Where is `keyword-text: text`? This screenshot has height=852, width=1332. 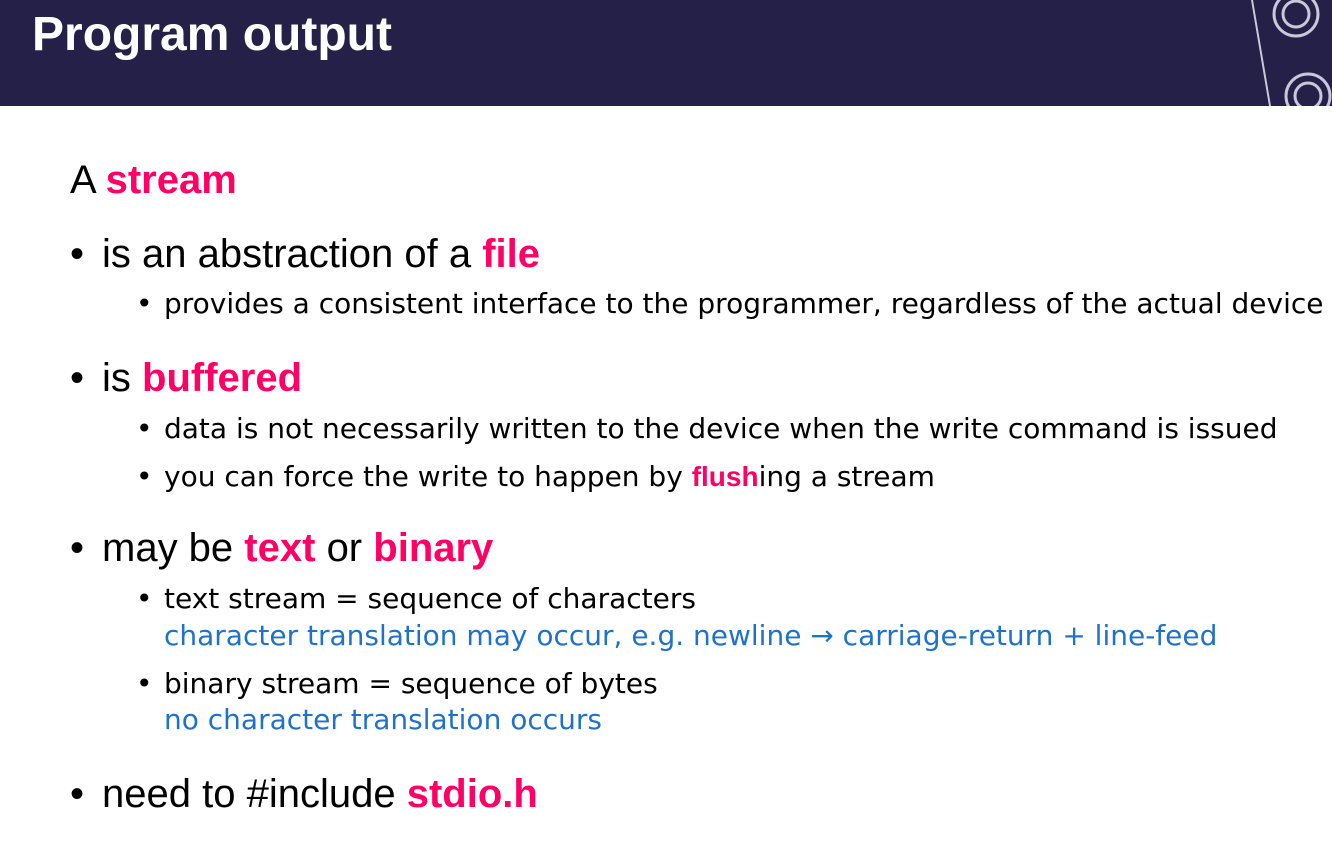 keyword-text: text is located at coordinates (280, 548).